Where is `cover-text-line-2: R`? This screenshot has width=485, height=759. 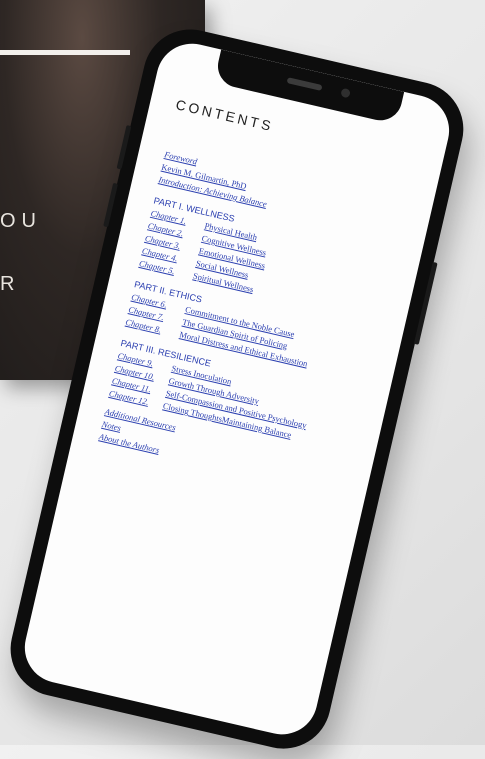 cover-text-line-2: R is located at coordinates (10, 284).